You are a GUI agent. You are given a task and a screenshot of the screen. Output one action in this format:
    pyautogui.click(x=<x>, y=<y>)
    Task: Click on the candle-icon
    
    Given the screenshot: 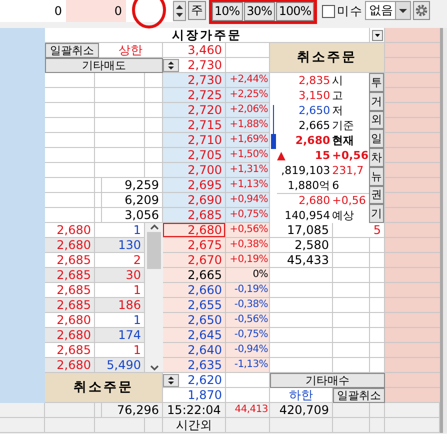 What is the action you would take?
    pyautogui.click(x=273, y=127)
    